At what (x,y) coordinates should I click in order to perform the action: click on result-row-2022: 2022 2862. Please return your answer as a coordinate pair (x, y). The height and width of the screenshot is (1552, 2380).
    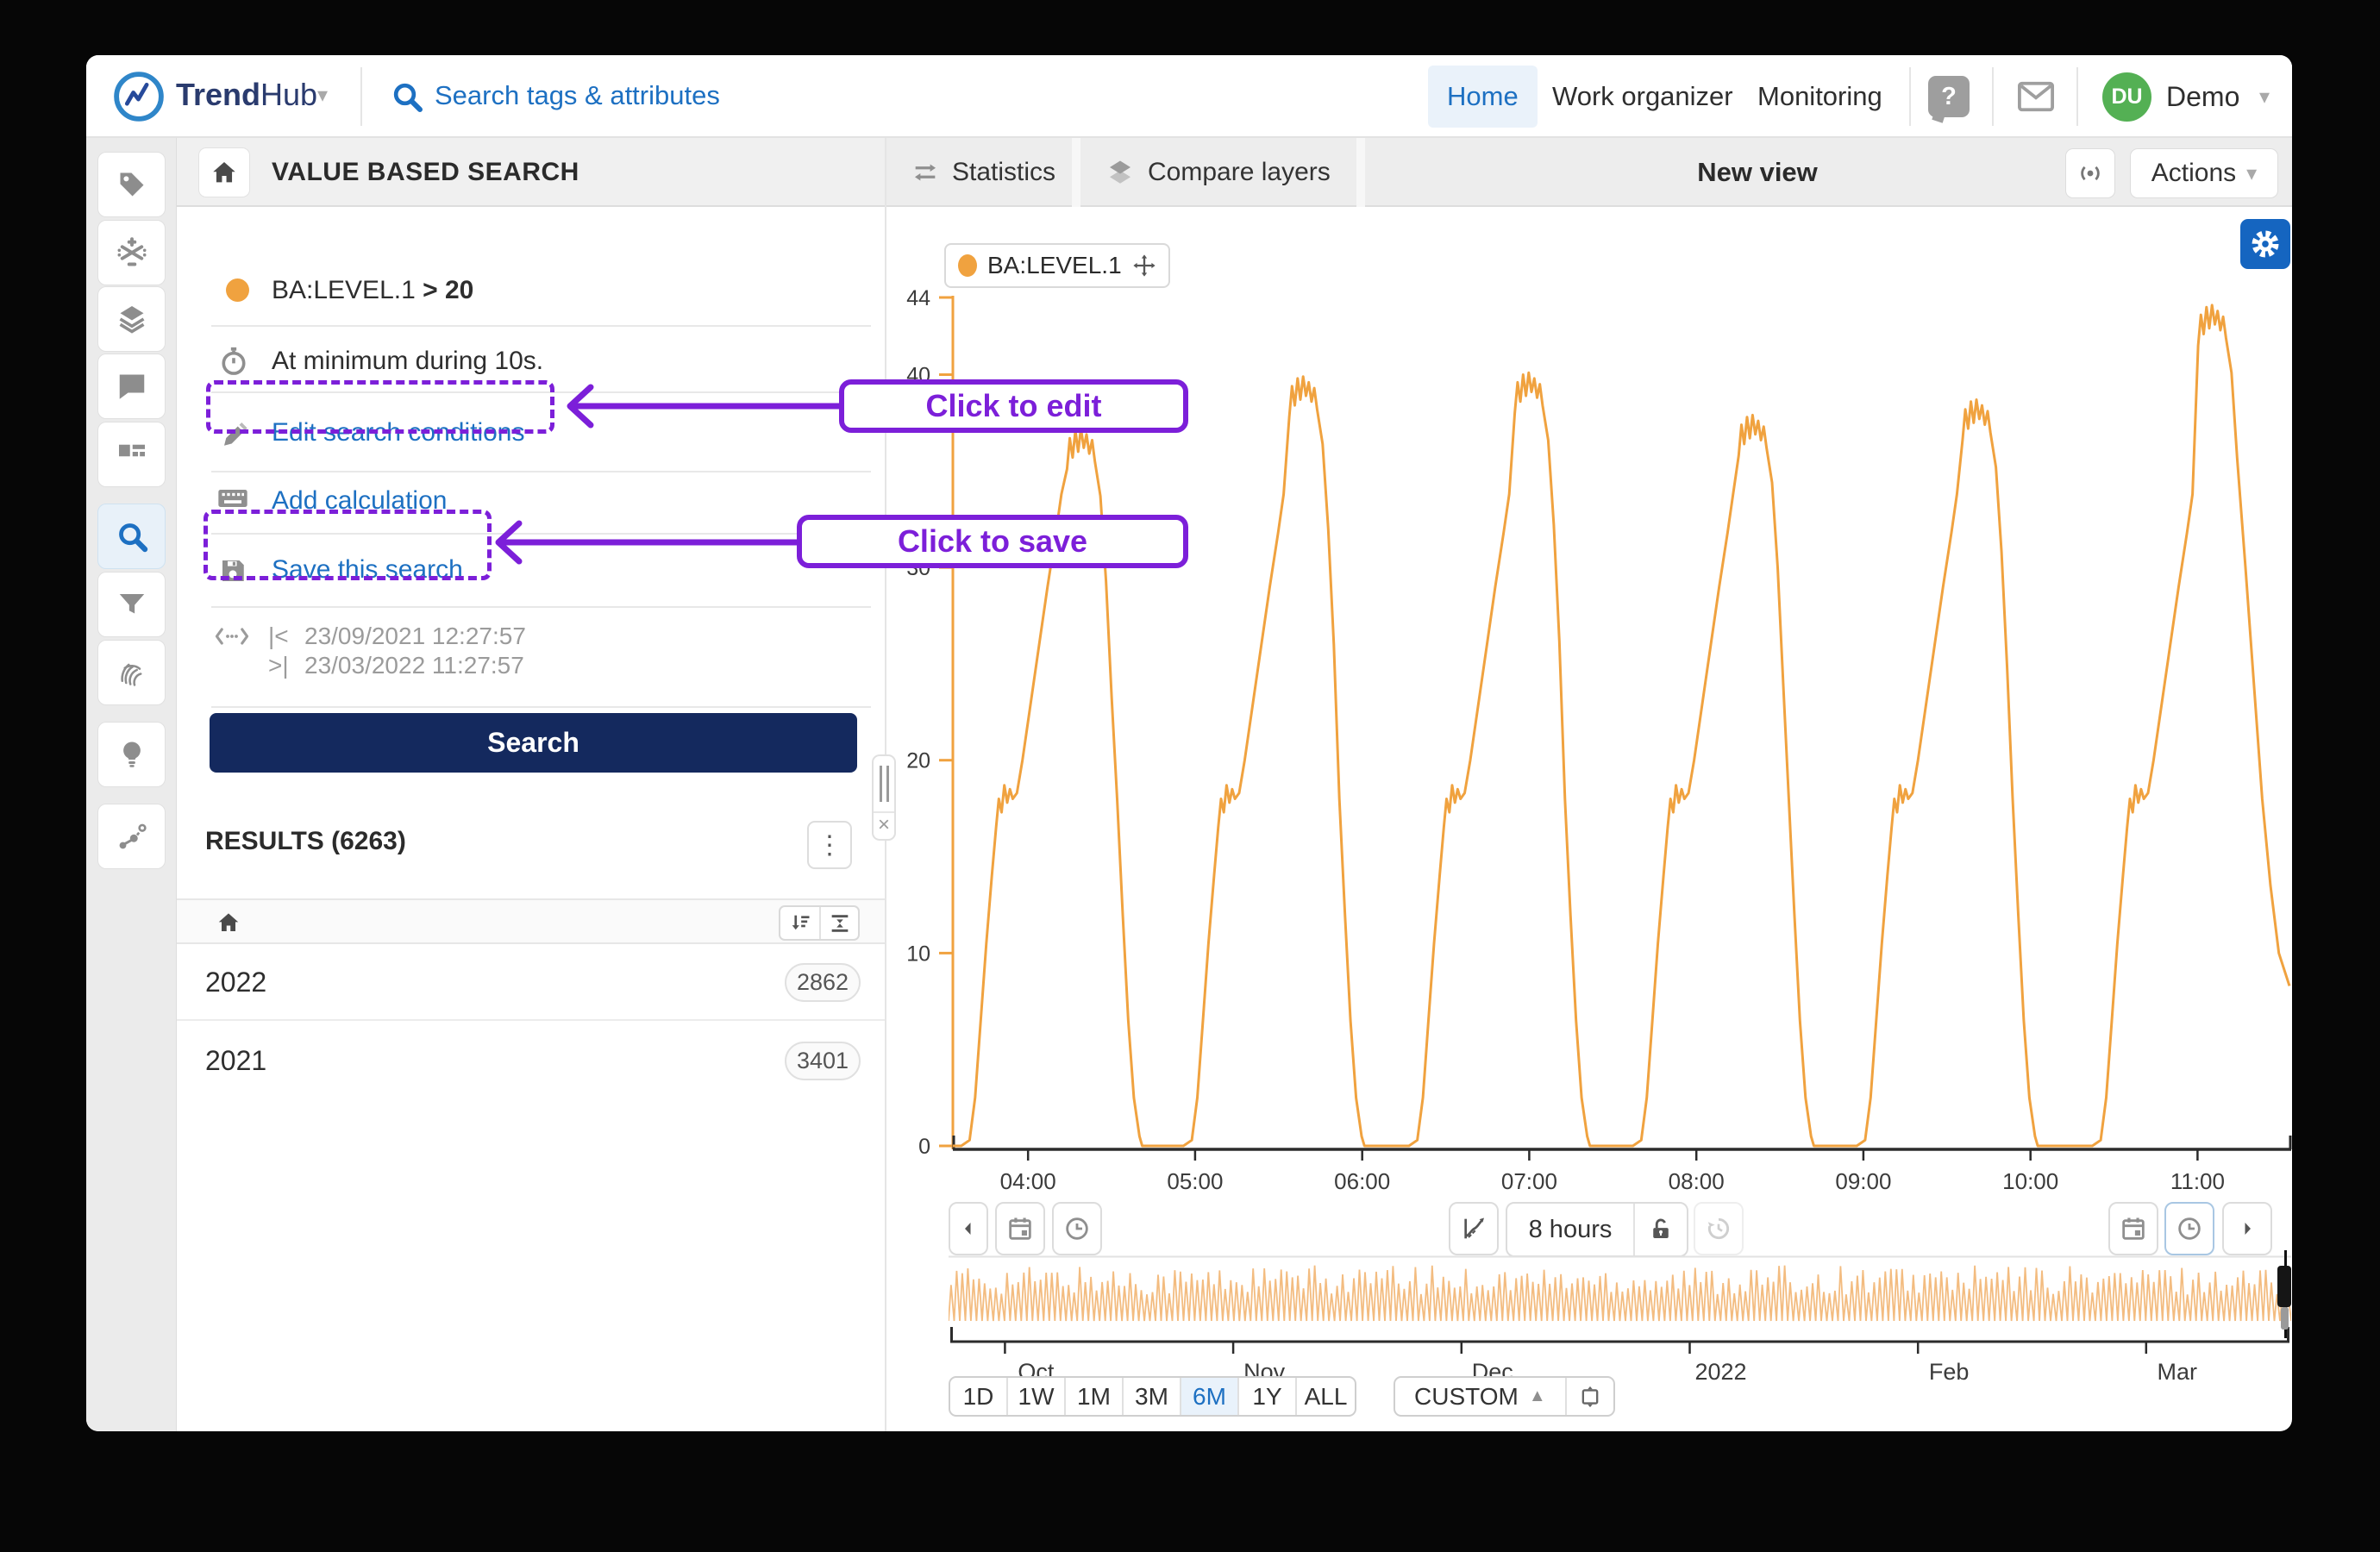
    Looking at the image, I should click on (532, 983).